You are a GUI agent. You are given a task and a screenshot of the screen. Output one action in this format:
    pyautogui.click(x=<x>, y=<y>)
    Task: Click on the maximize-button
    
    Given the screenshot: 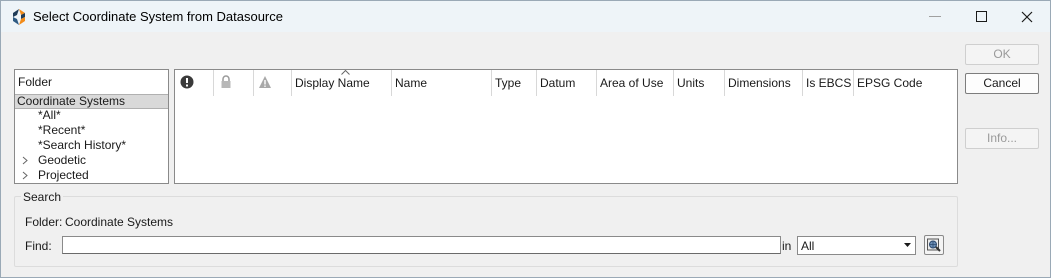 What is the action you would take?
    pyautogui.click(x=981, y=16)
    